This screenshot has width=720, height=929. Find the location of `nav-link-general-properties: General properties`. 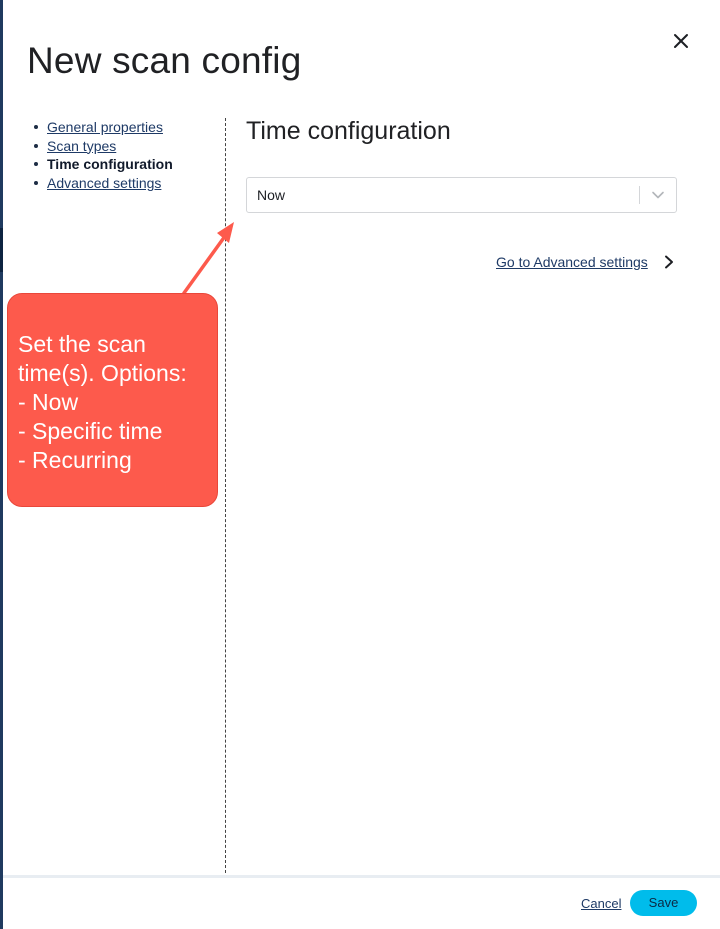

nav-link-general-properties: General properties is located at coordinates (105, 127).